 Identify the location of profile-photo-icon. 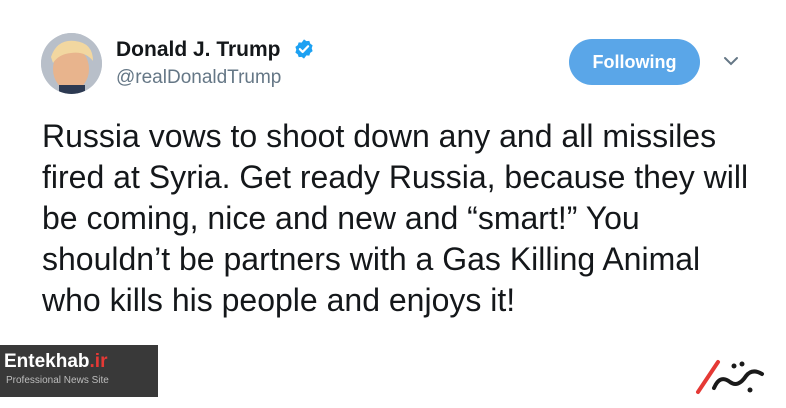
(71, 63).